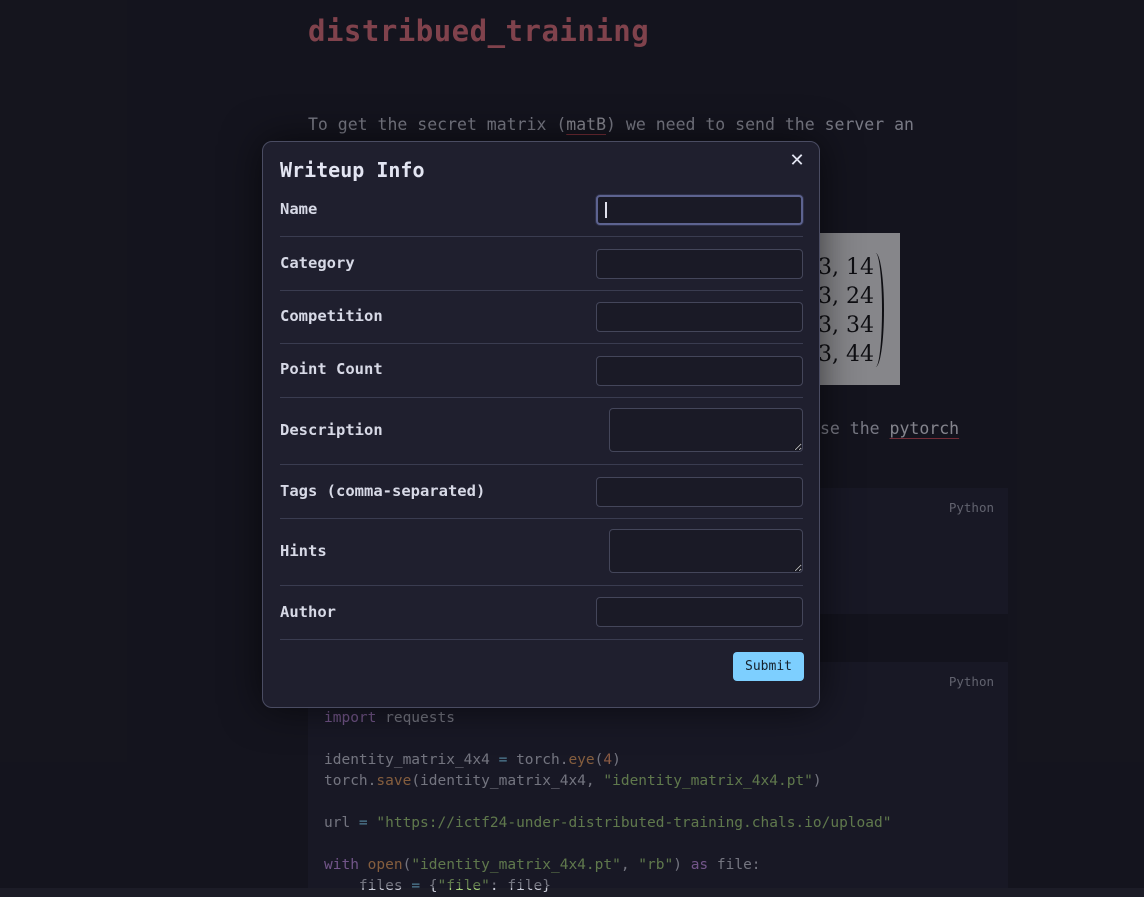 The height and width of the screenshot is (897, 1144). What do you see at coordinates (303, 551) in the screenshot?
I see `field-label: Hints` at bounding box center [303, 551].